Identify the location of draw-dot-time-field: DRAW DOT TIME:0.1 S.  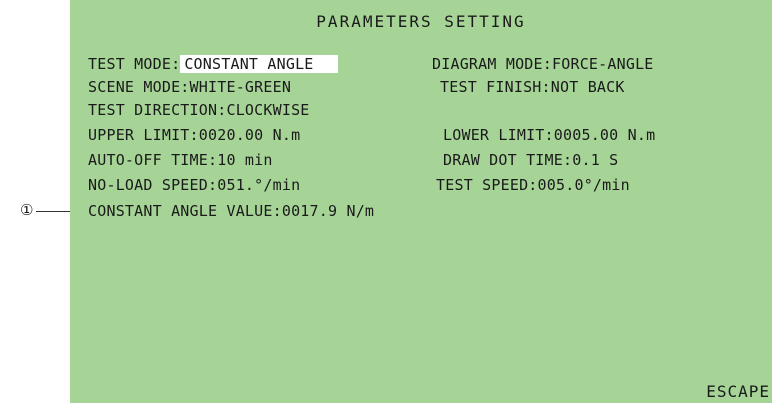
(530, 160).